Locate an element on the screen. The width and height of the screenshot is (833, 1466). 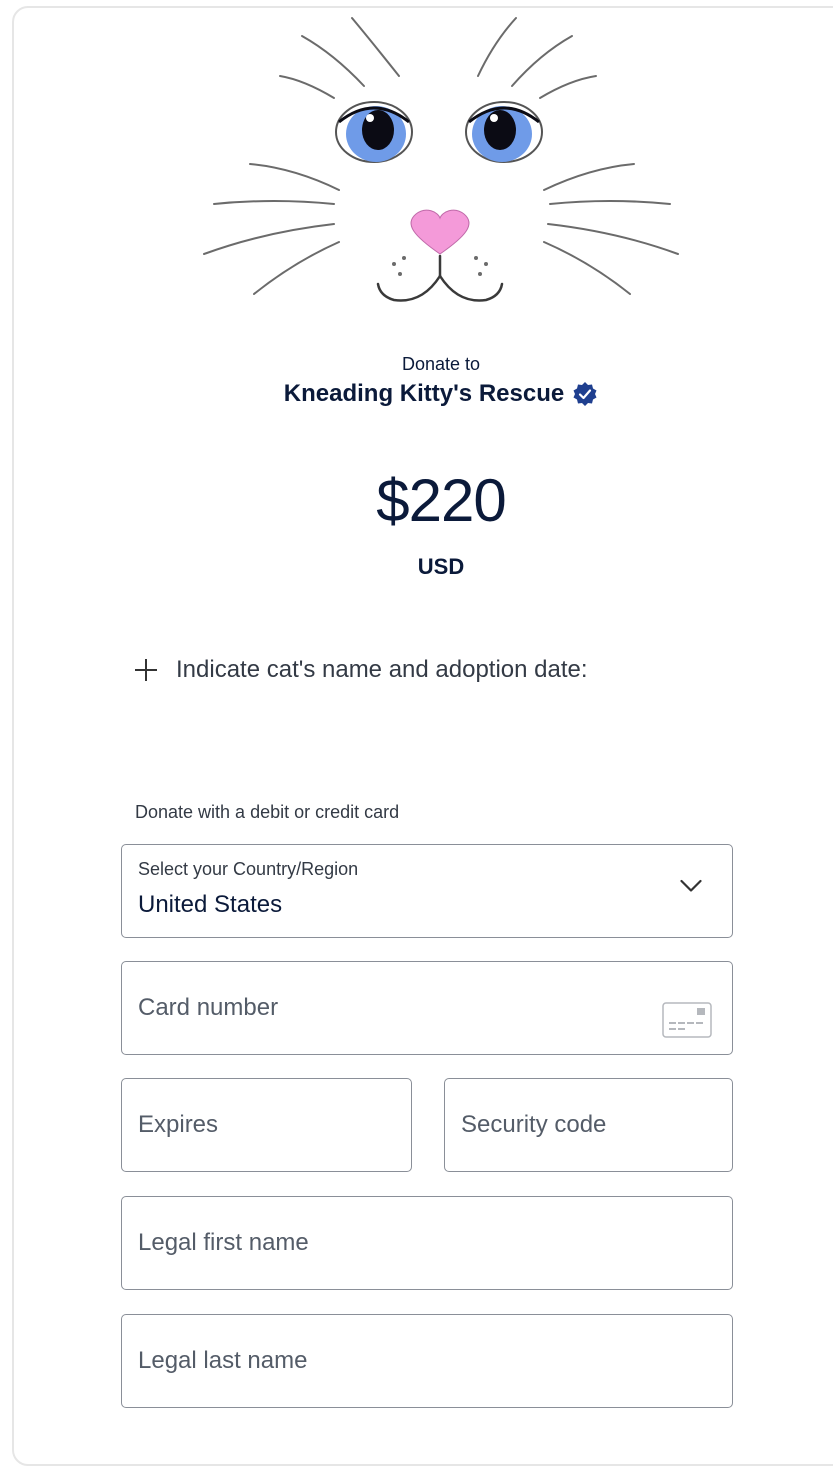
donate-to-label: Donate to is located at coordinates (441, 364).